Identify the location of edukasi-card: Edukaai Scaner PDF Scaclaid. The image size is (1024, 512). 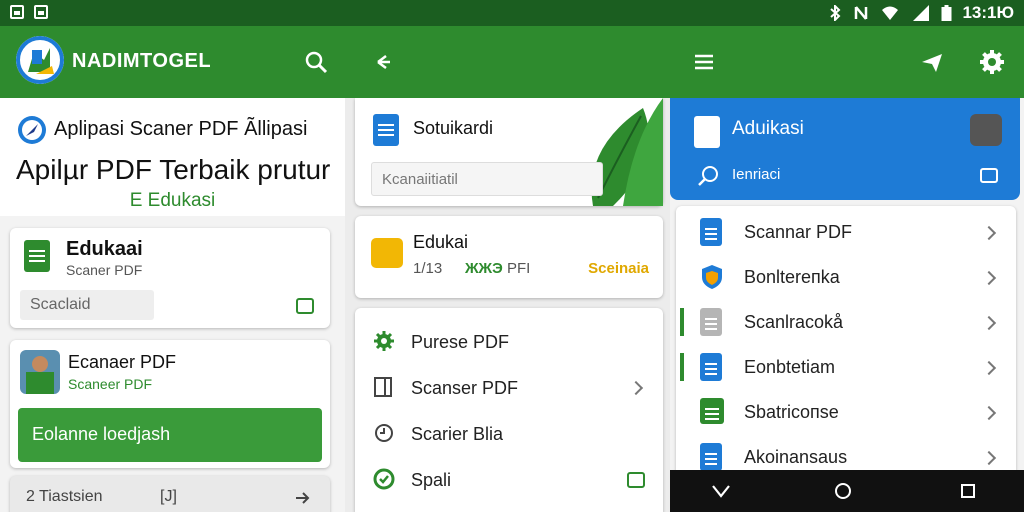
(170, 278).